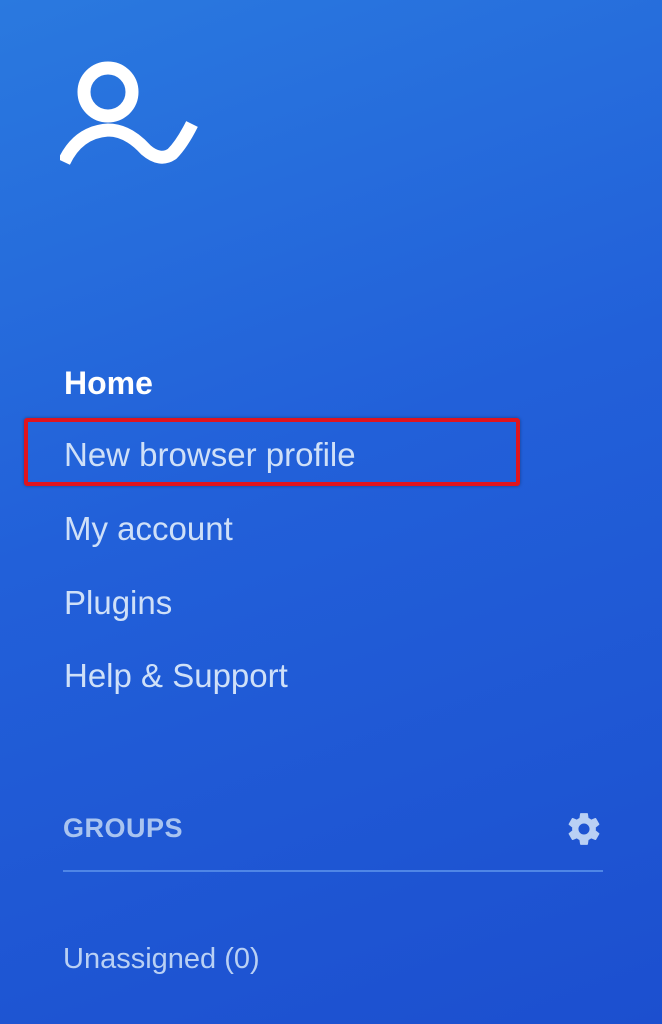 This screenshot has height=1024, width=662. Describe the element at coordinates (118, 603) in the screenshot. I see `nav-item-plugins: Plugins` at that location.